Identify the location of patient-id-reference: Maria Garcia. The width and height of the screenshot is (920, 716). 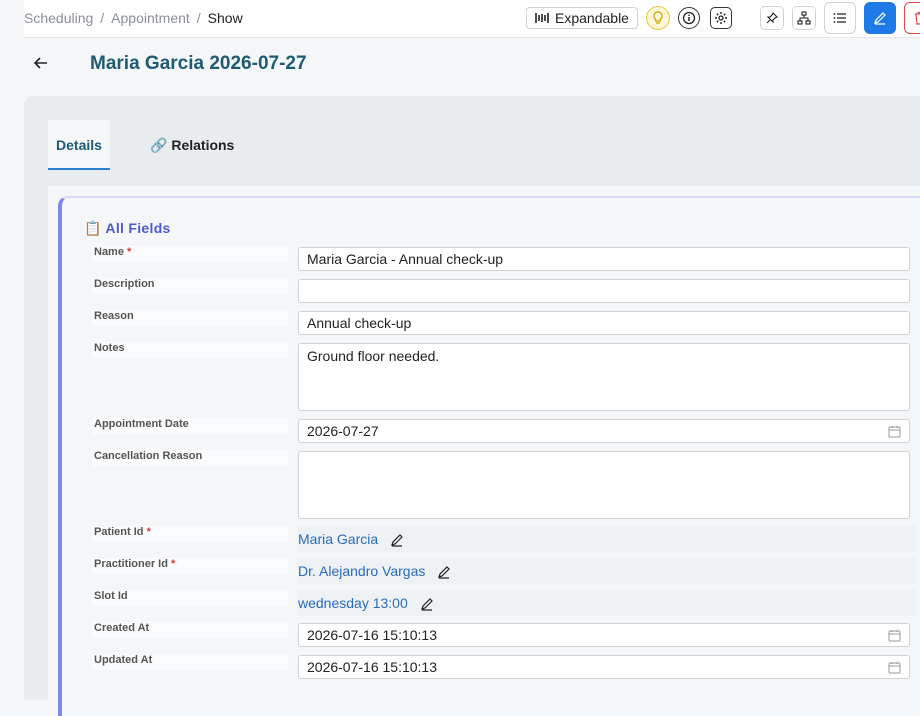
(607, 539).